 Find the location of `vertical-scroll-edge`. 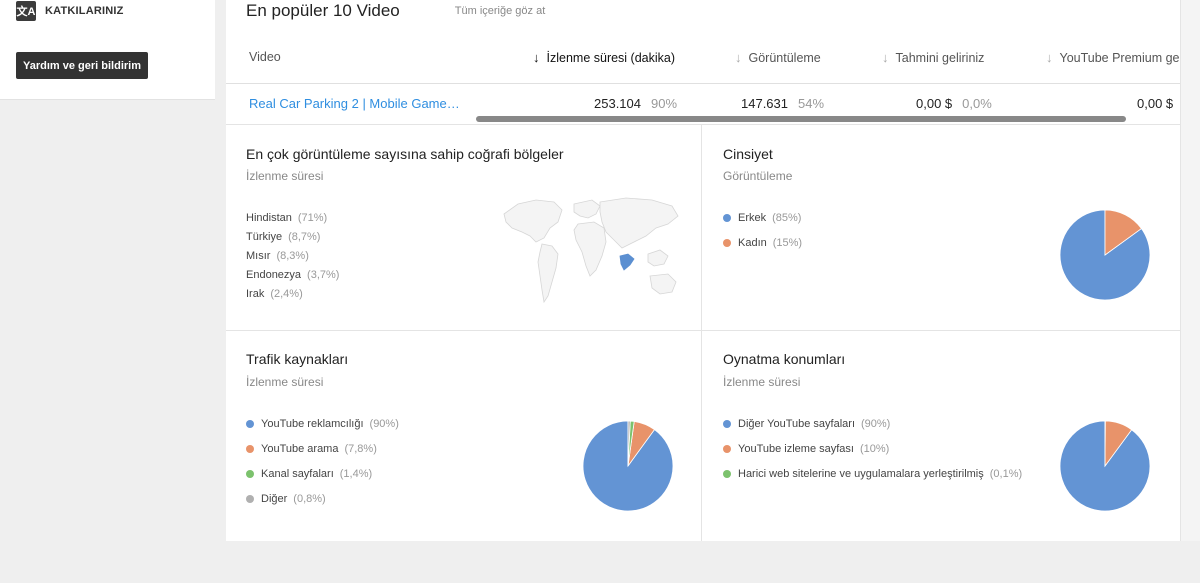

vertical-scroll-edge is located at coordinates (1190, 270).